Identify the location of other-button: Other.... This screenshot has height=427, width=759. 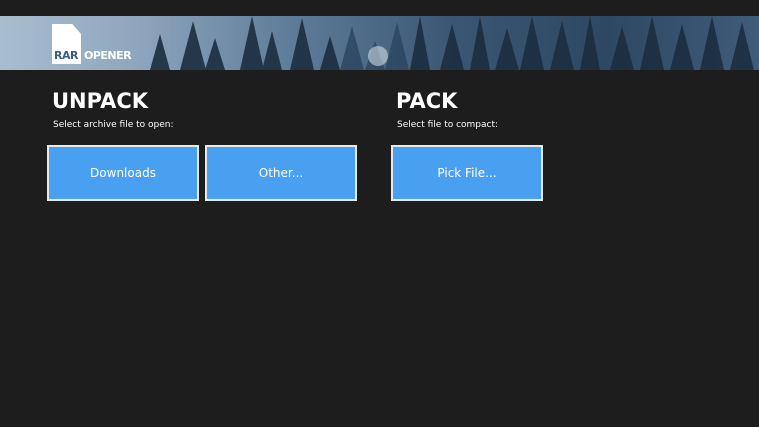
(281, 173).